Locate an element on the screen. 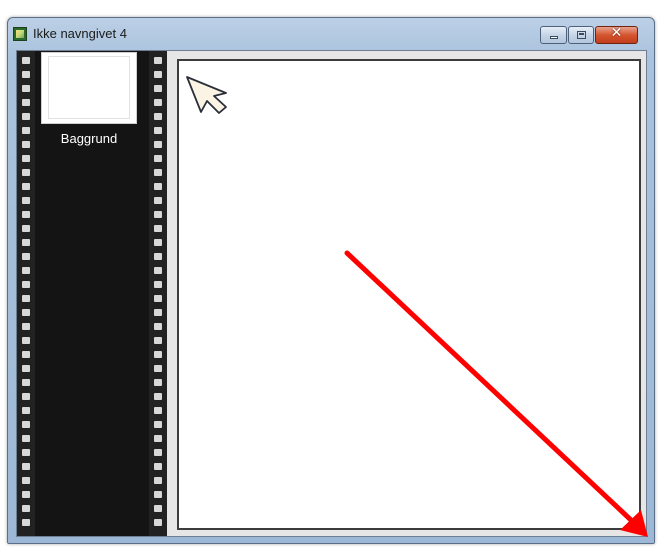 The image size is (662, 549). close-icon: ✕ is located at coordinates (616, 33).